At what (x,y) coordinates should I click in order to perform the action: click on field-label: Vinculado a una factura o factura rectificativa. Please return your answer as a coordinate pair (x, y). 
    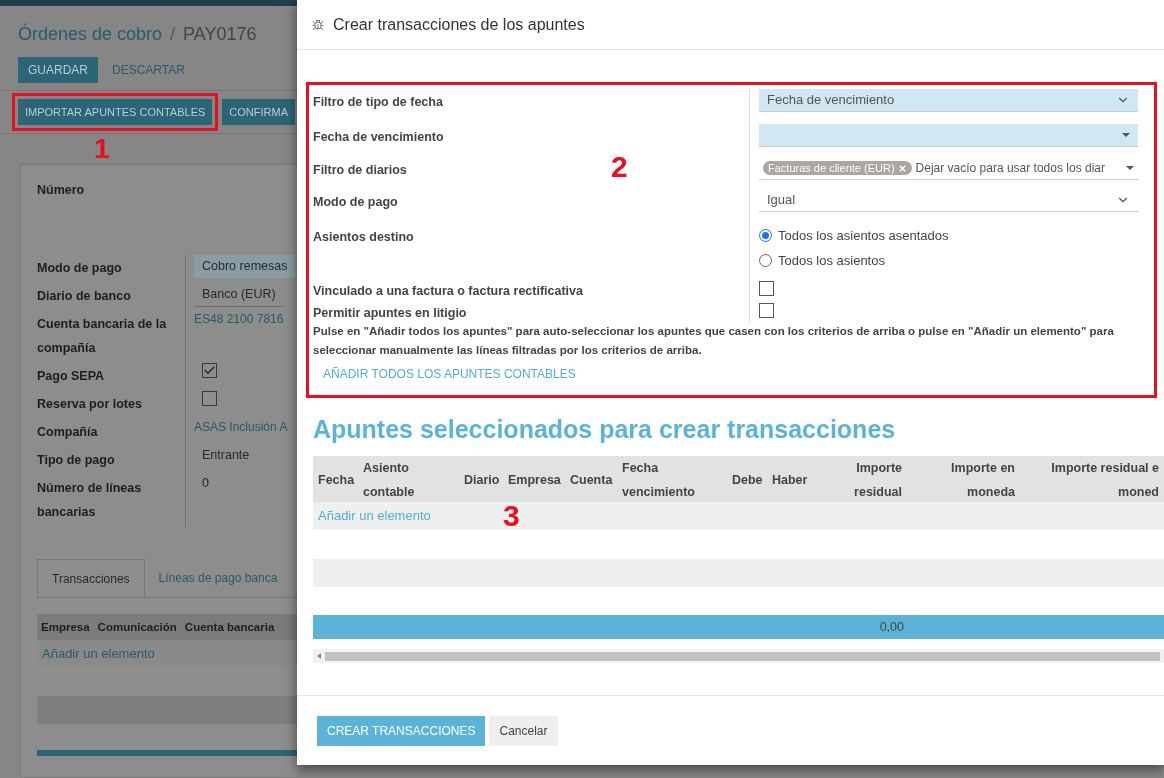
    Looking at the image, I should click on (448, 291).